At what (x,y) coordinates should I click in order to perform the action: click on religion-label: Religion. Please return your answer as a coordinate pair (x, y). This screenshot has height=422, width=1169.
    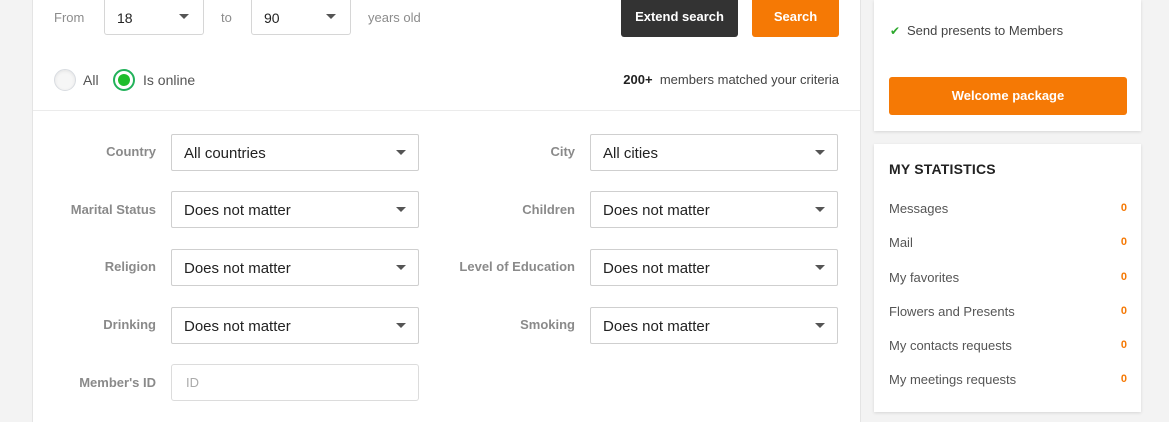
    Looking at the image, I should click on (130, 266).